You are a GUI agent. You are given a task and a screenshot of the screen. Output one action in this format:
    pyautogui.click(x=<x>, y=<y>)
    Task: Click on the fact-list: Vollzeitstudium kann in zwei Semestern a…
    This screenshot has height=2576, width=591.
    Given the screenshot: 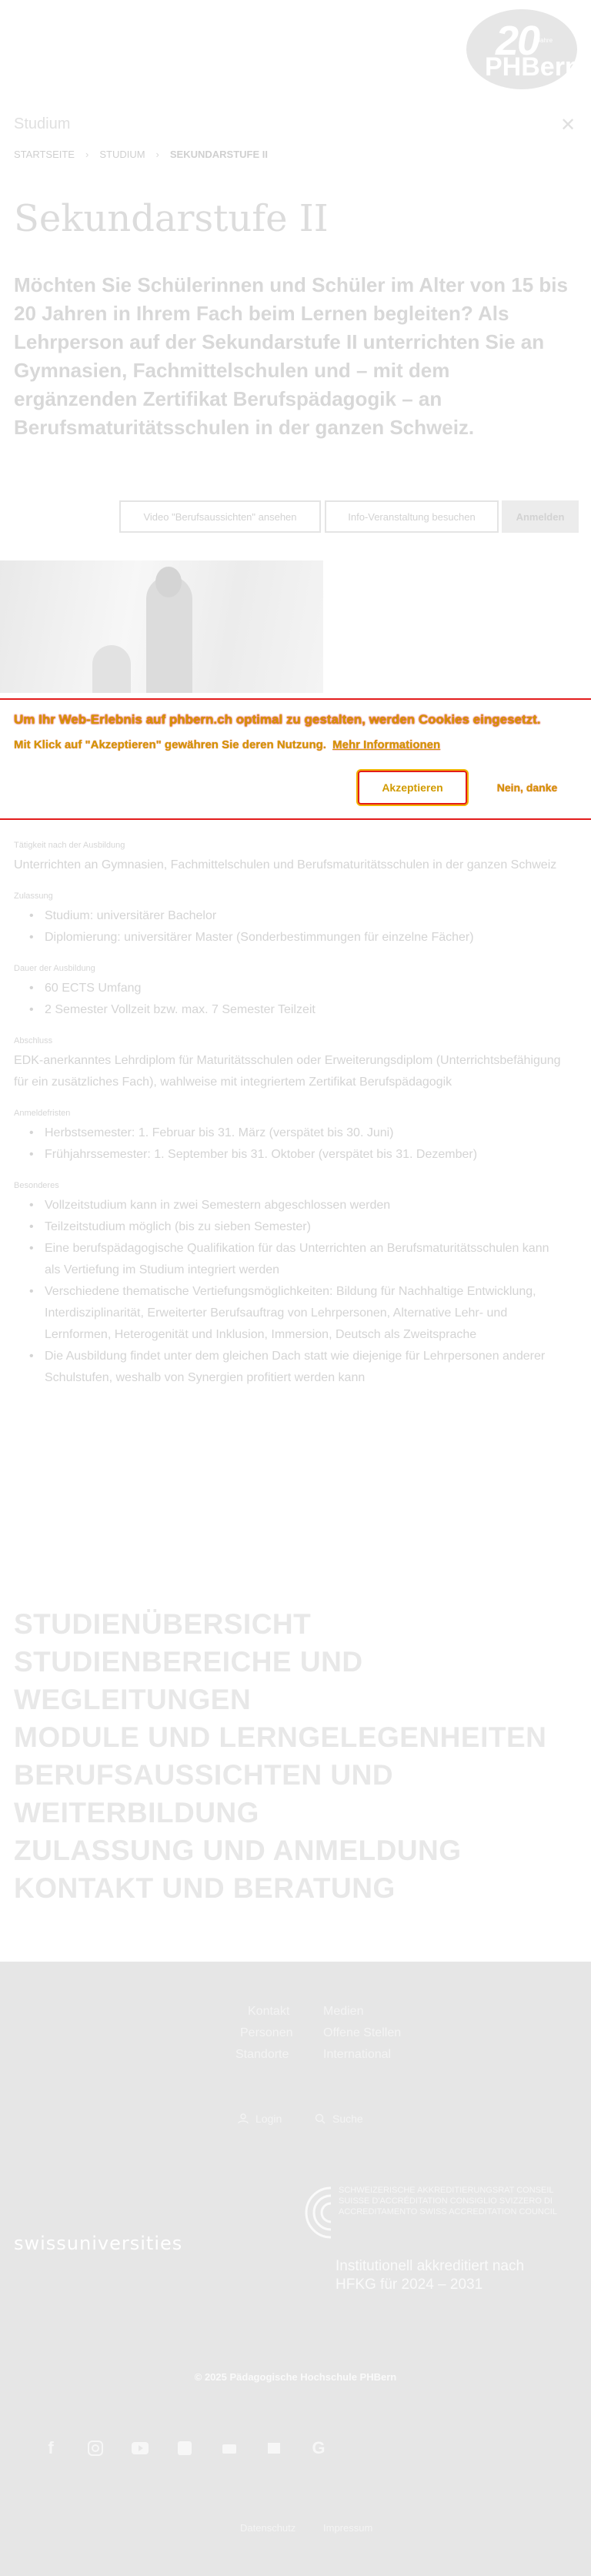 What is the action you would take?
    pyautogui.click(x=291, y=1292)
    